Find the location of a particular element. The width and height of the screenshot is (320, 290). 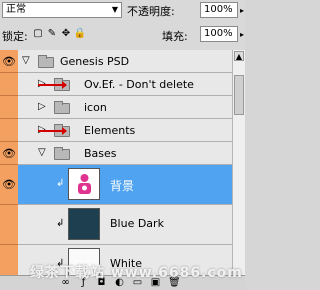

fill-value: 100% is located at coordinates (218, 33).